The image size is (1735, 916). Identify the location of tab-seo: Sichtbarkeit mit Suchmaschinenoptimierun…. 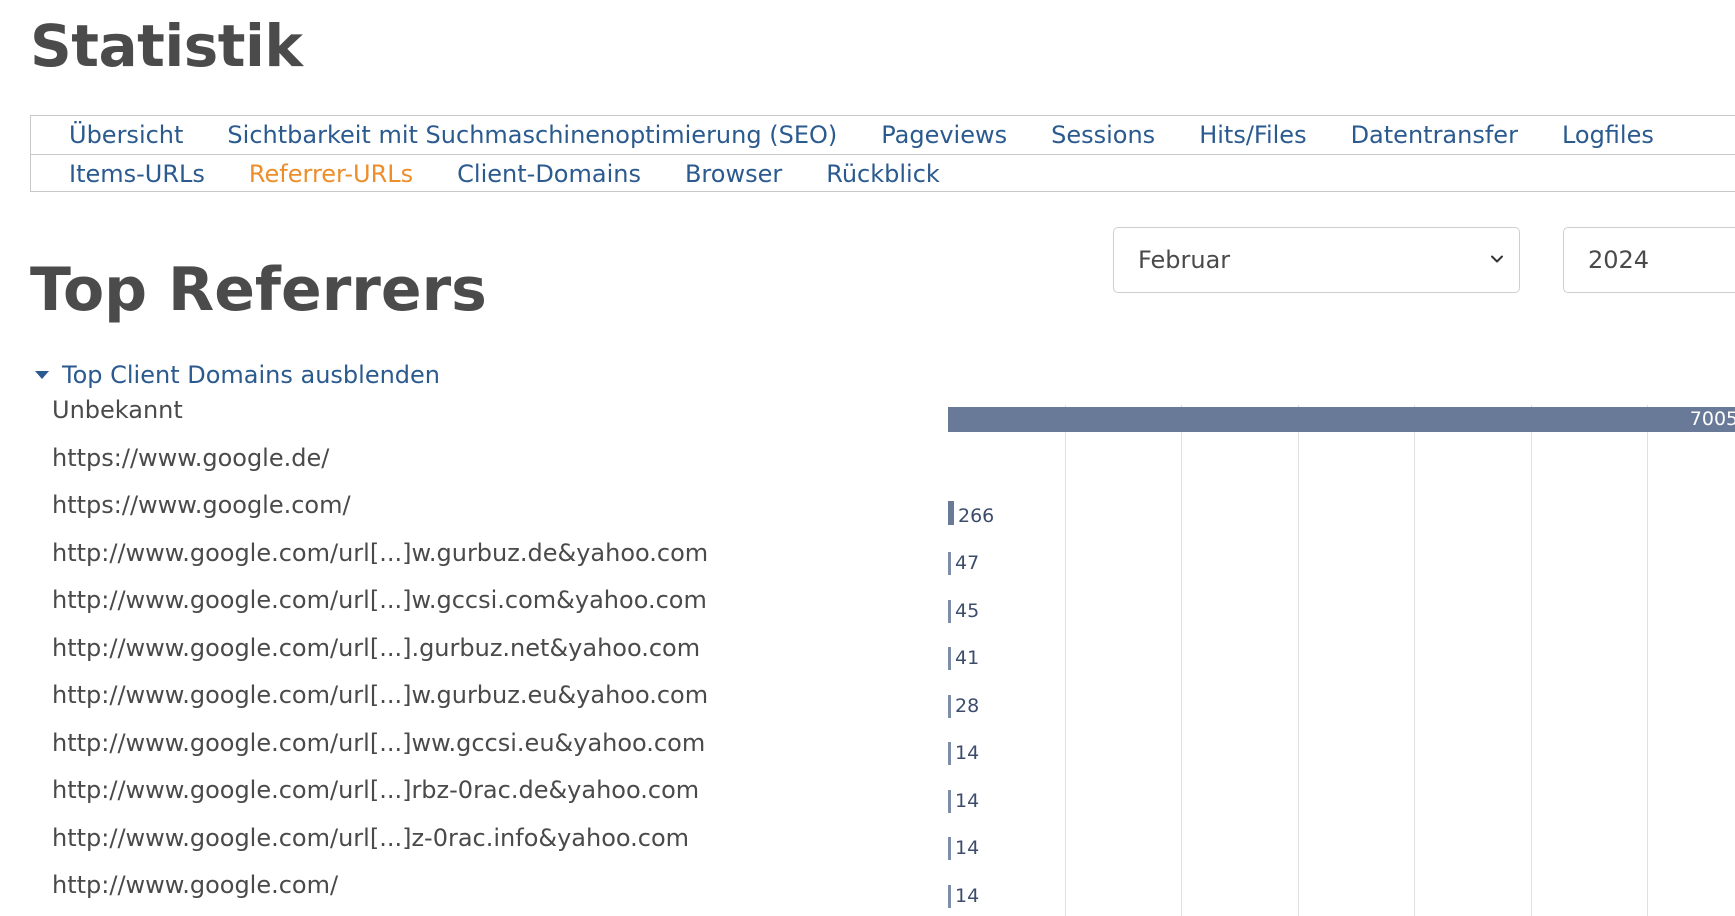
(532, 135).